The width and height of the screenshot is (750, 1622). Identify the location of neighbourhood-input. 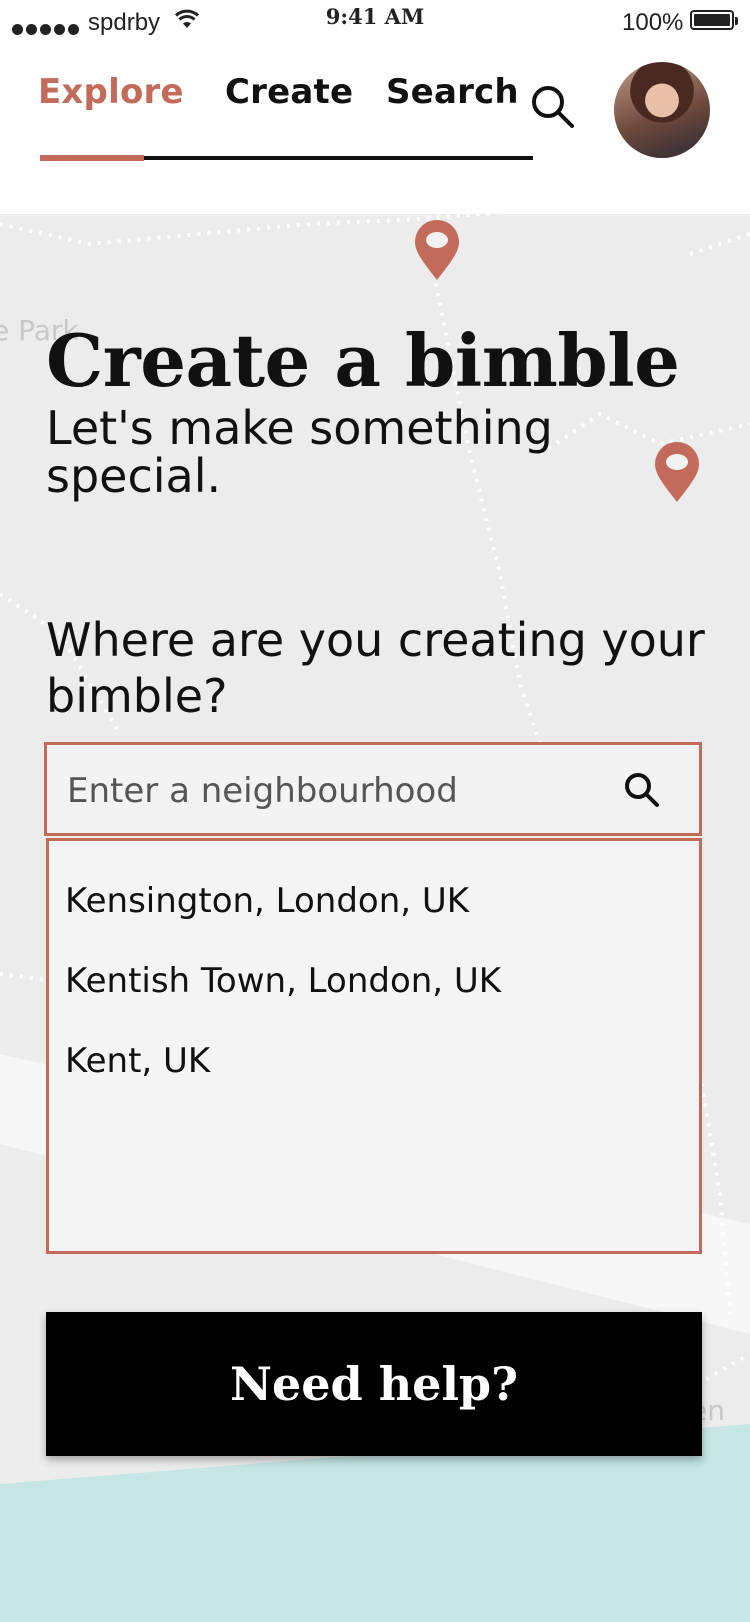
(337, 791).